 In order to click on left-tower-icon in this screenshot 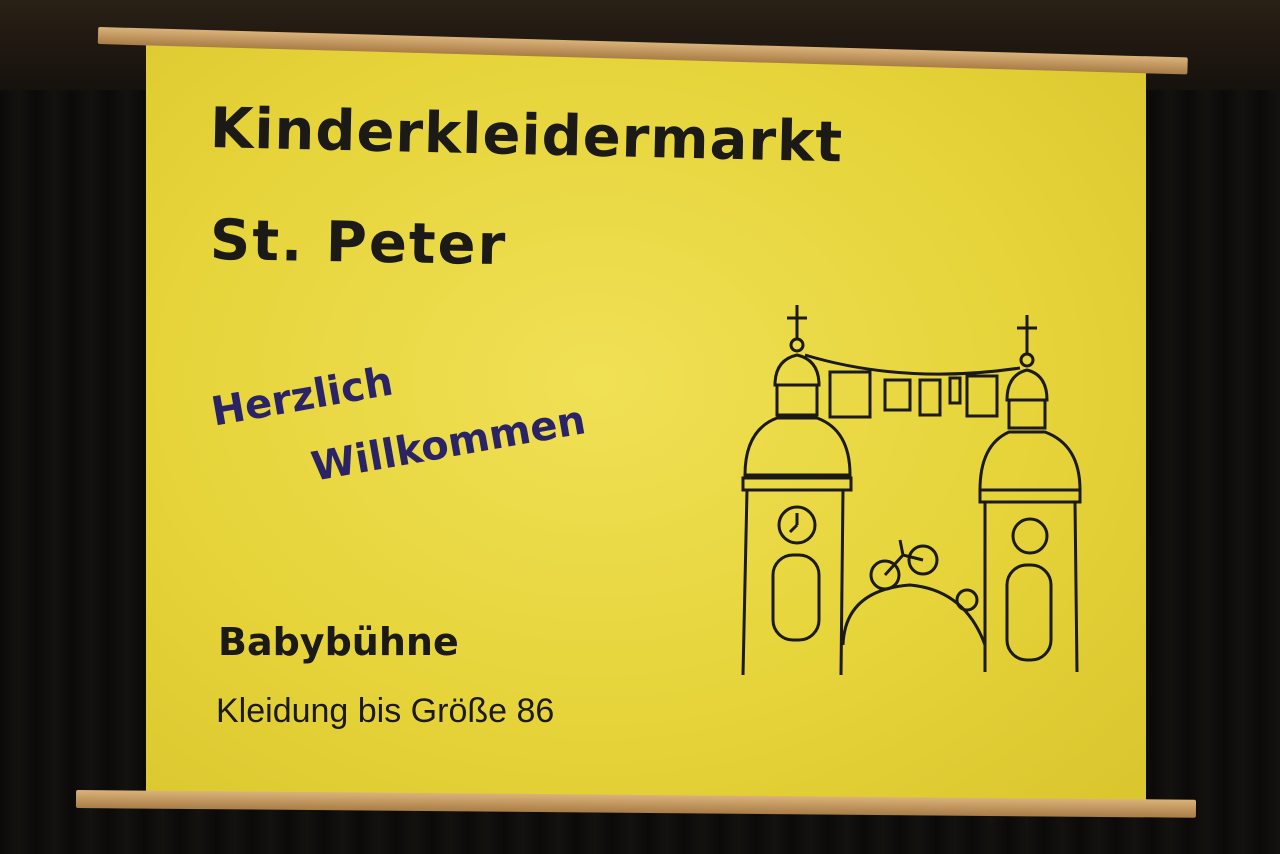, I will do `click(797, 490)`.